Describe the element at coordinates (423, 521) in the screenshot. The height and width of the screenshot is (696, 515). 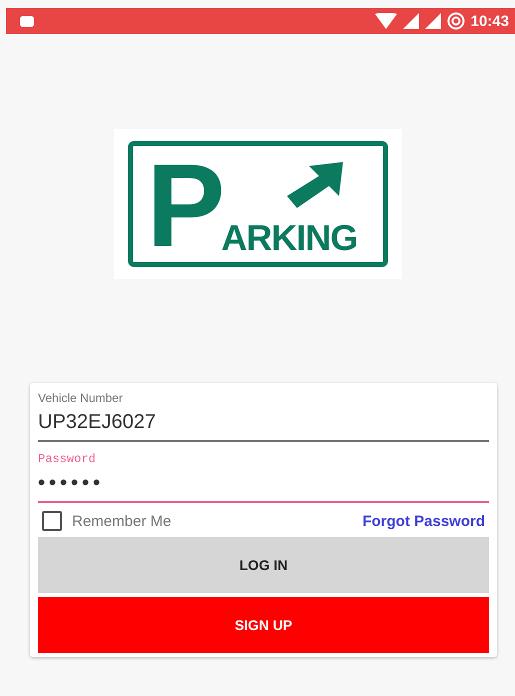
I see `forgot-password-link: Forgot Password` at that location.